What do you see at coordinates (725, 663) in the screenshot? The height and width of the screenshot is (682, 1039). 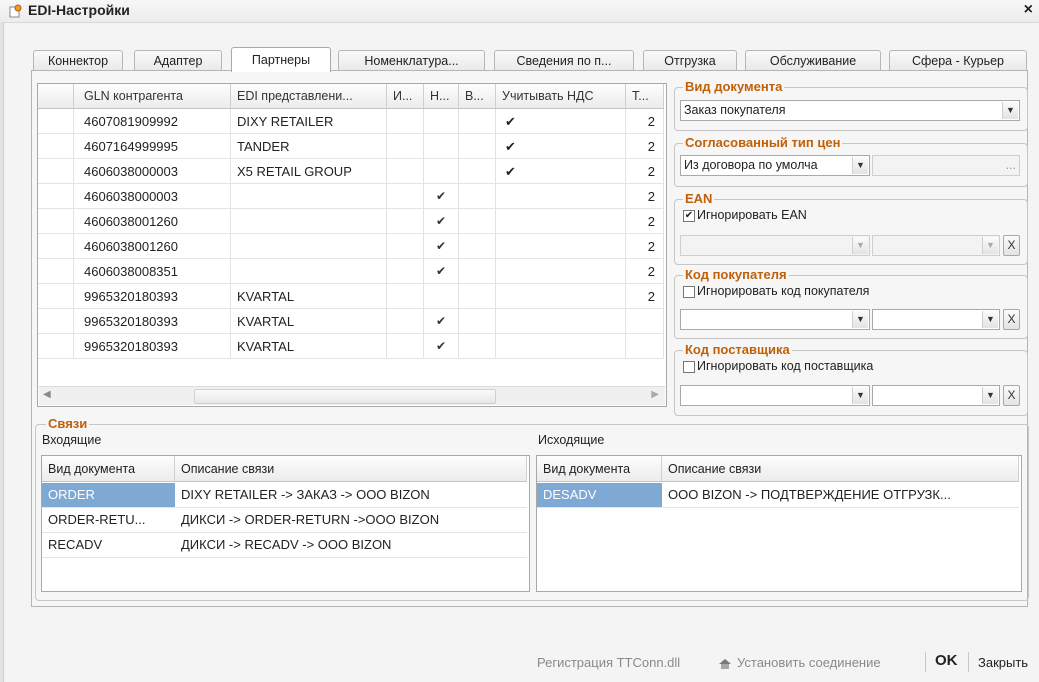 I see `connect-icon` at bounding box center [725, 663].